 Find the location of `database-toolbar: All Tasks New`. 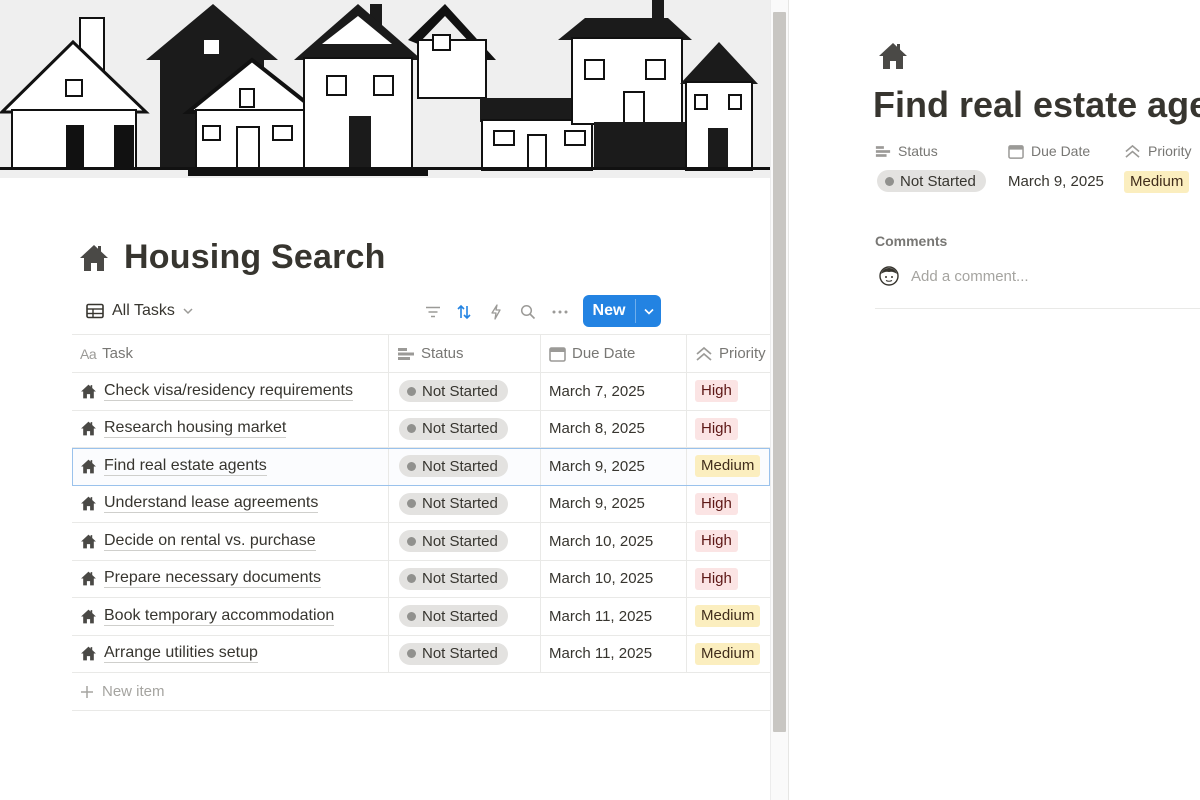

database-toolbar: All Tasks New is located at coordinates (421, 312).